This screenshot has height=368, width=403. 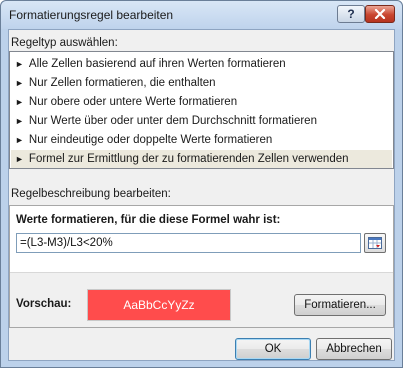 I want to click on close-button, so click(x=380, y=14).